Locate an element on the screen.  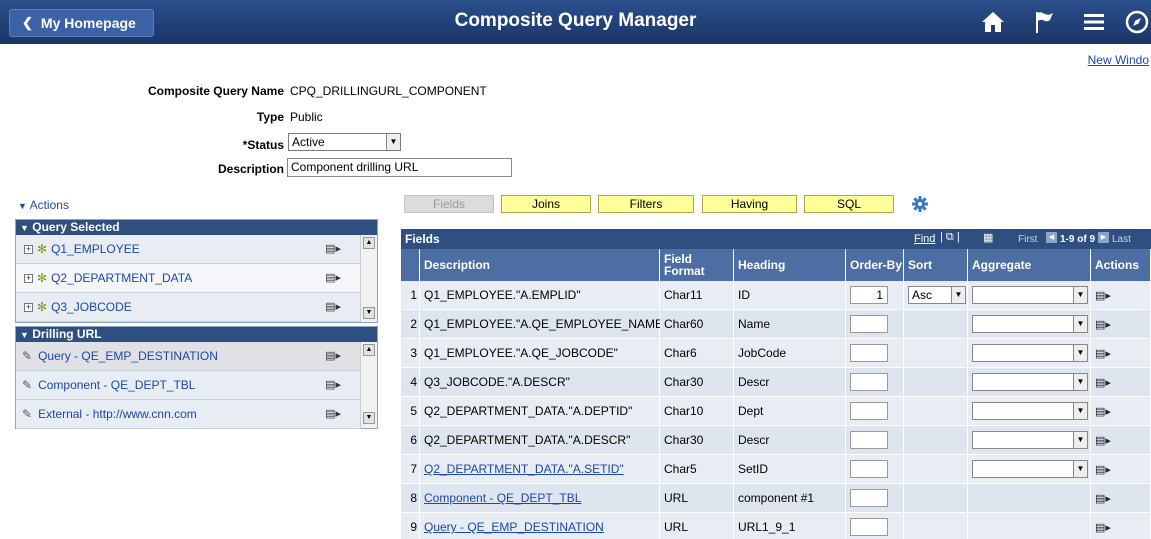
tab-having: Having is located at coordinates (749, 204).